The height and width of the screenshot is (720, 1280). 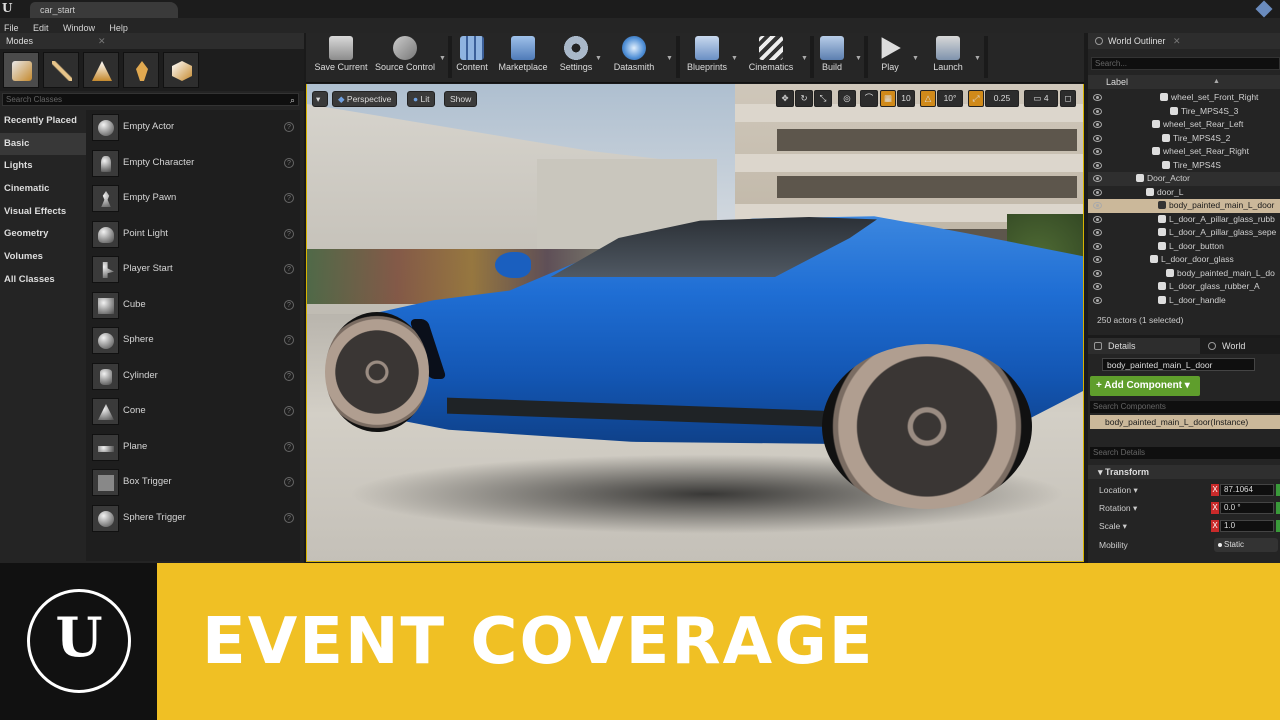 What do you see at coordinates (193, 519) in the screenshot?
I see `actor-sphere-trigger: Sphere Trigger?` at bounding box center [193, 519].